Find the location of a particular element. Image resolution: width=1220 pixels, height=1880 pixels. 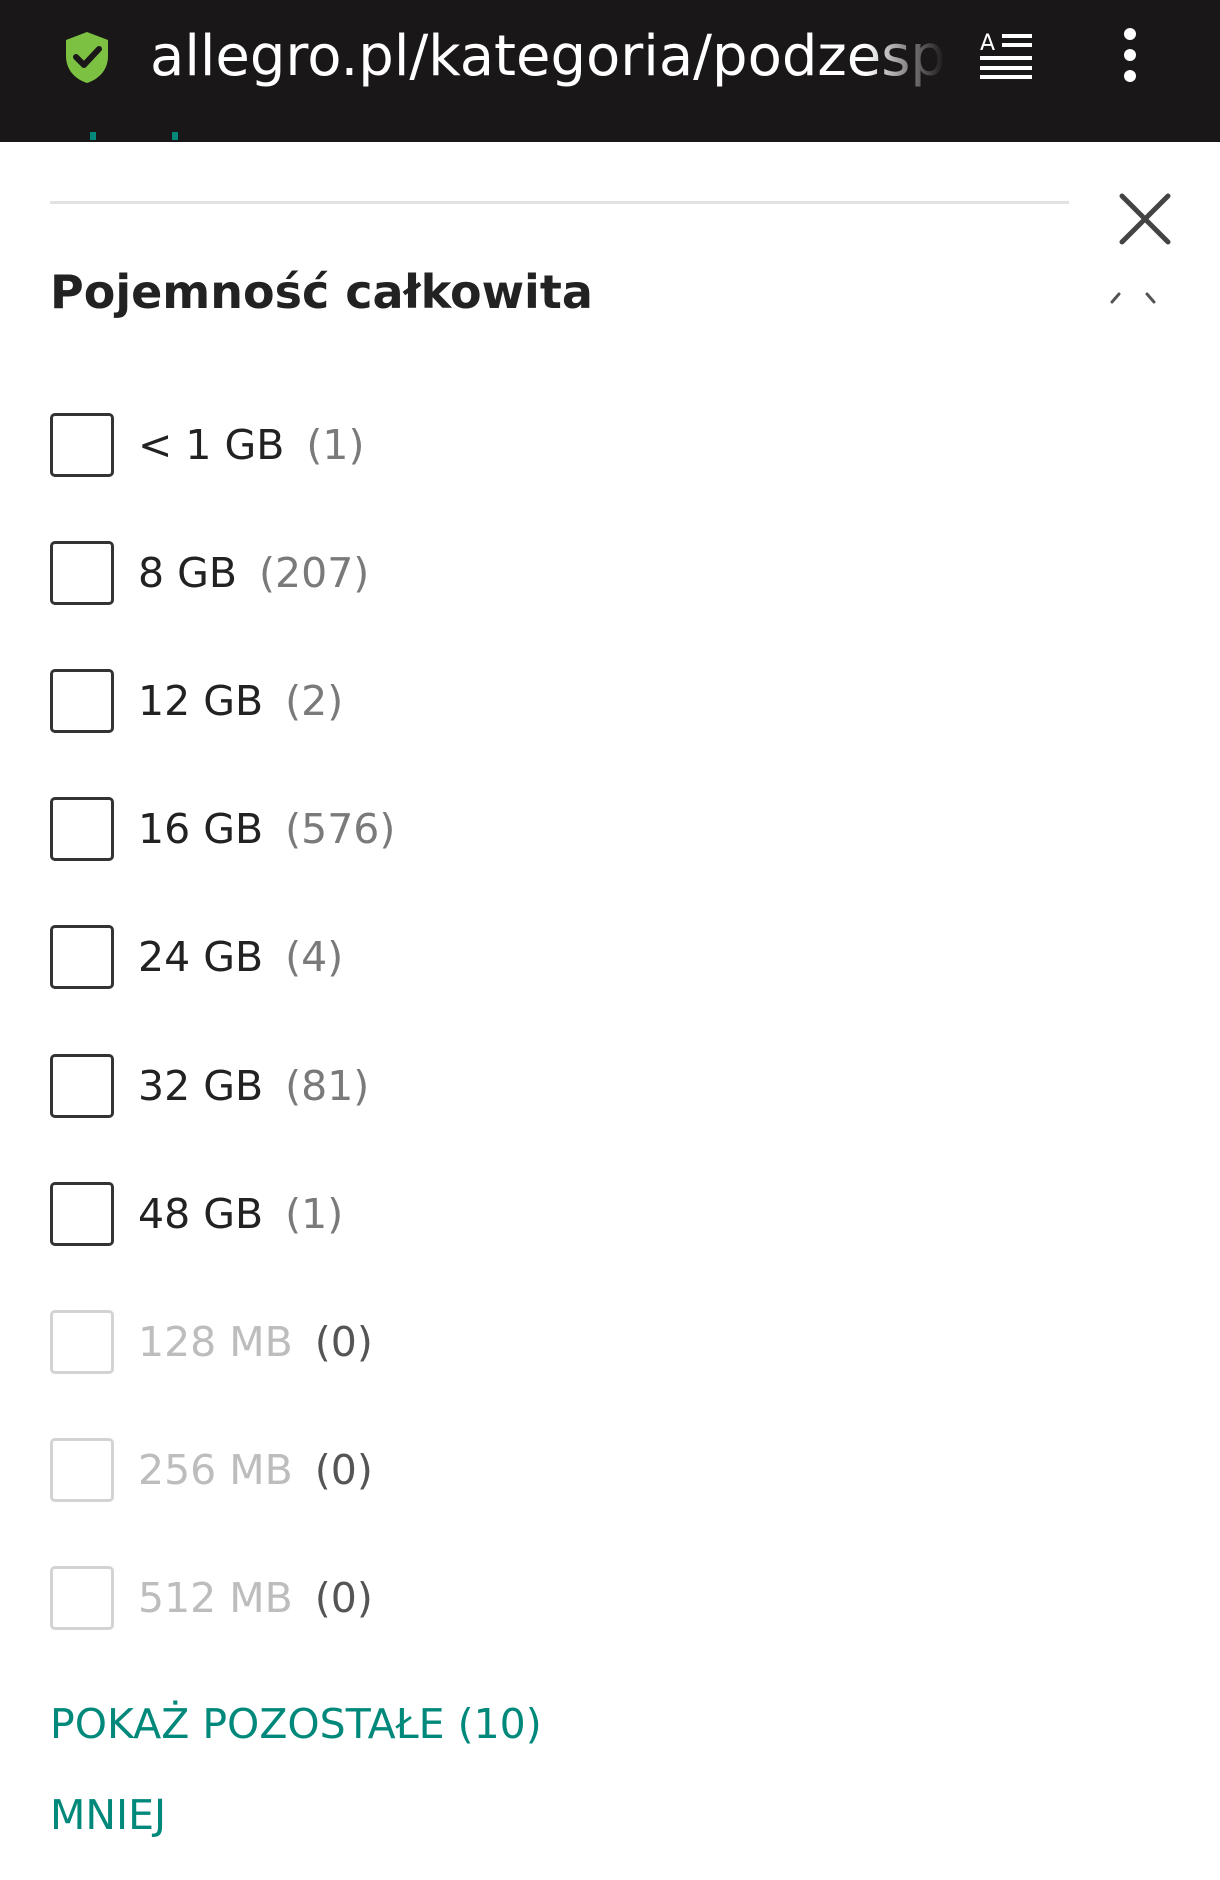

option-label: 24 GB (4) is located at coordinates (240, 957).